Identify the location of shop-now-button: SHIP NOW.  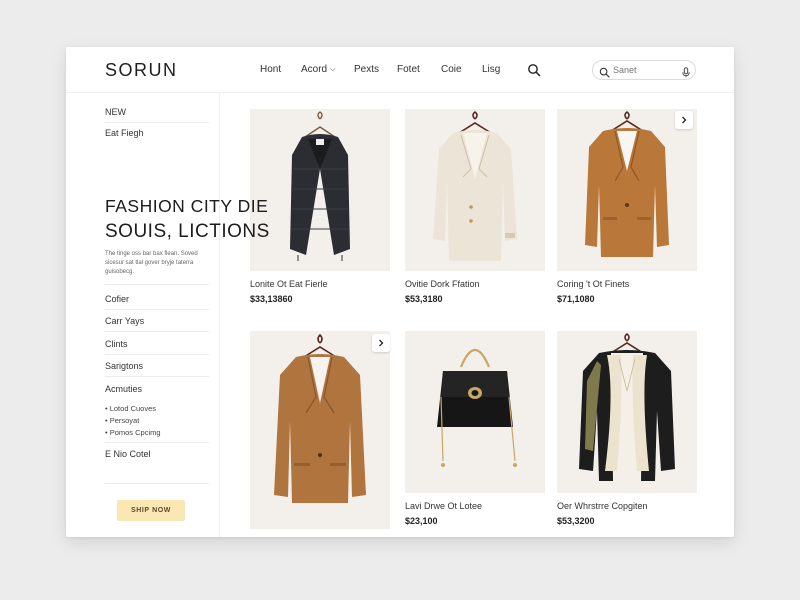
(151, 510).